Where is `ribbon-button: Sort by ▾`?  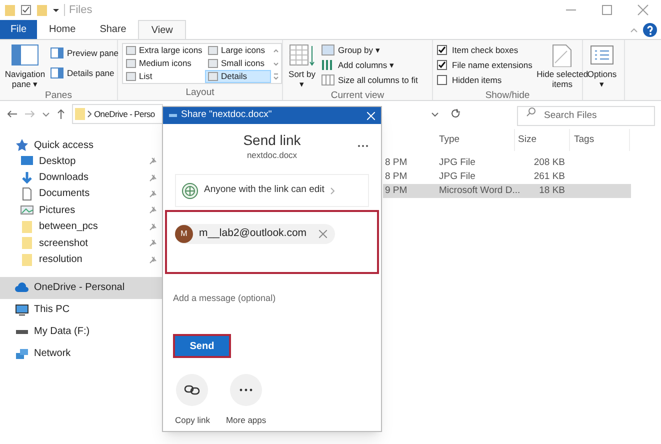 ribbon-button: Sort by ▾ is located at coordinates (302, 66).